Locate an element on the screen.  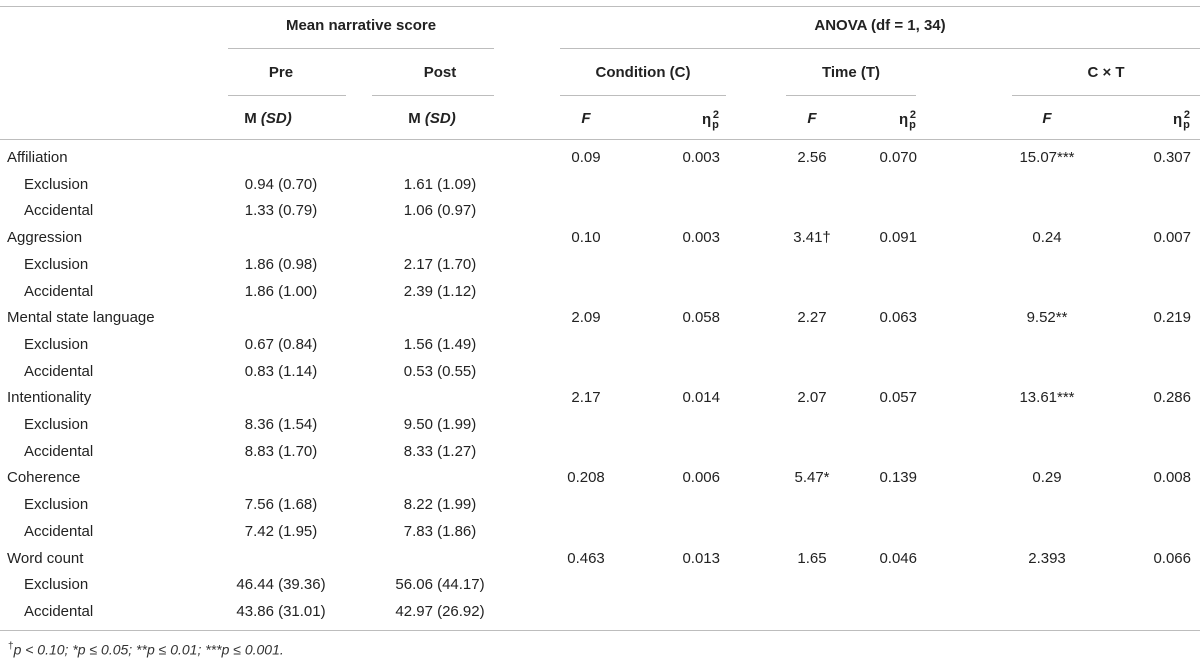
header-condition: Condition (C) is located at coordinates (643, 72).